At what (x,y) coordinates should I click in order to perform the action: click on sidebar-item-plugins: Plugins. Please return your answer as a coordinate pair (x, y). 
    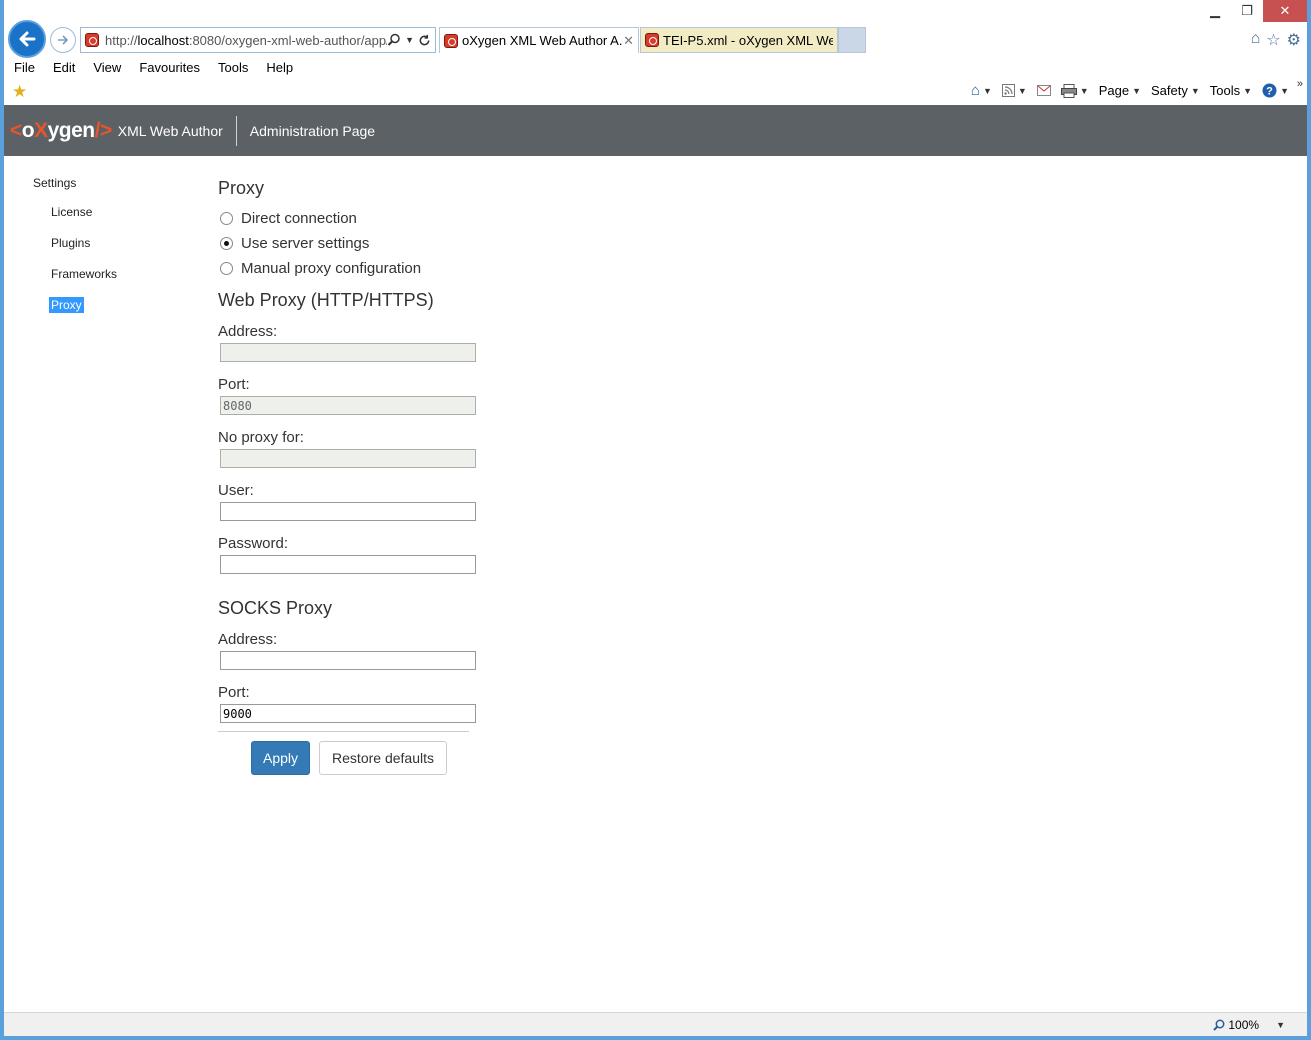
    Looking at the image, I should click on (70, 243).